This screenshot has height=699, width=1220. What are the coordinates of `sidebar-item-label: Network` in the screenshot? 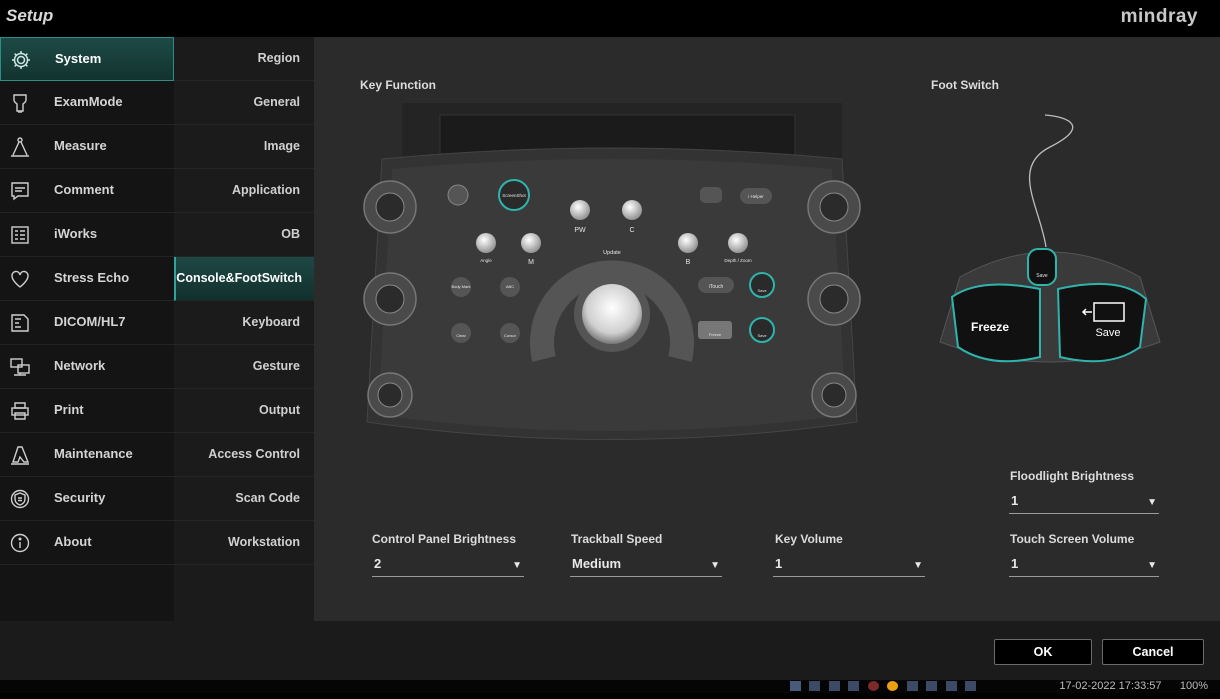 It's located at (80, 365).